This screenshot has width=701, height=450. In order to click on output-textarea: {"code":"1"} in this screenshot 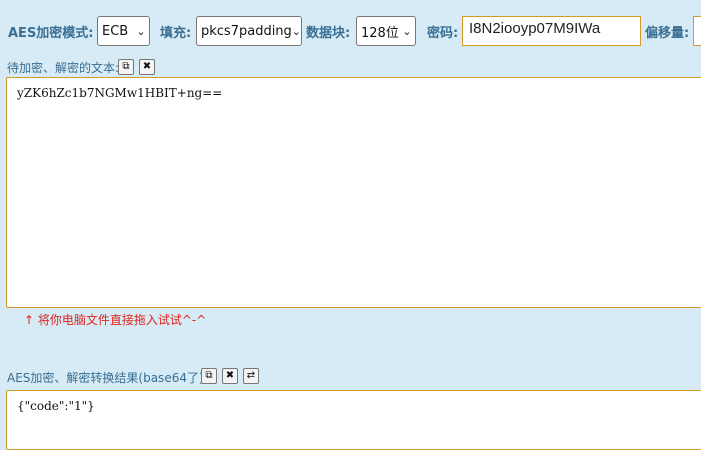, I will do `click(353, 420)`.